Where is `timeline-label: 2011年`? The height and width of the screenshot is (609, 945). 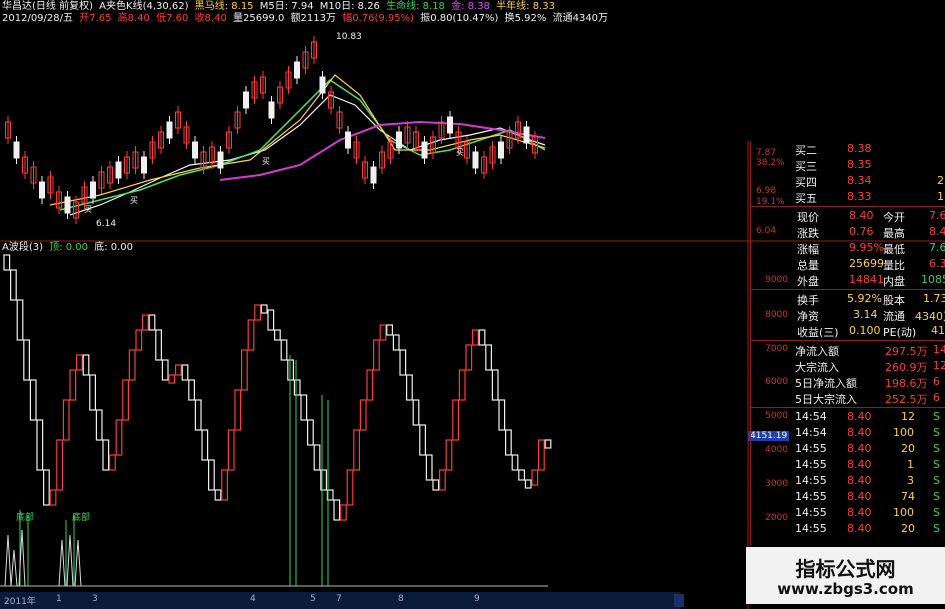 timeline-label: 2011年 is located at coordinates (20, 602).